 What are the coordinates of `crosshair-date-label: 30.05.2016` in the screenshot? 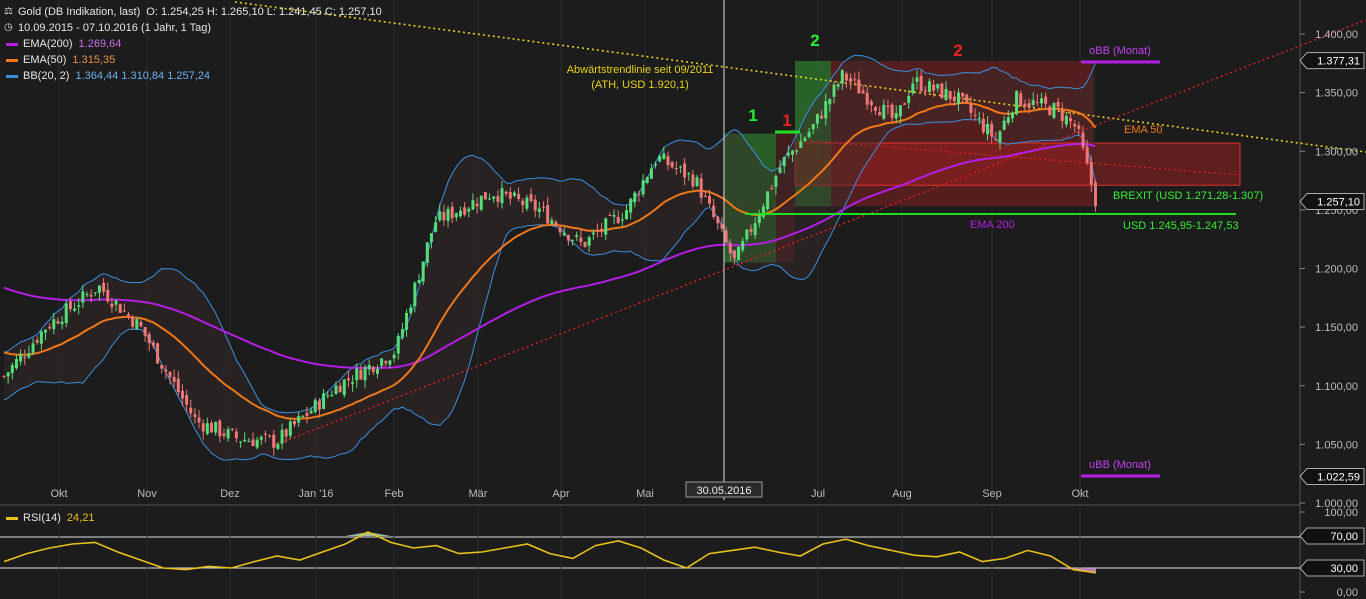 It's located at (724, 489).